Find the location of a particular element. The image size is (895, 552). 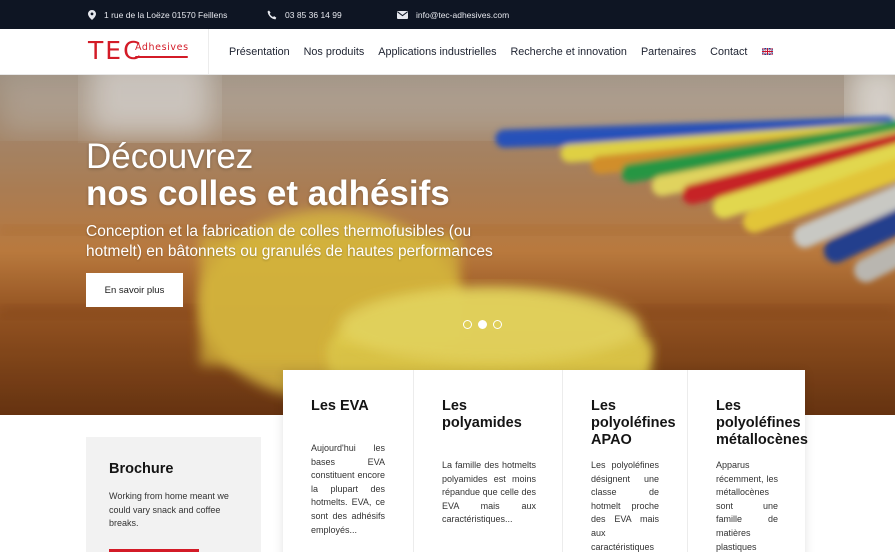

learn-more-button: En savoir plus is located at coordinates (134, 290).